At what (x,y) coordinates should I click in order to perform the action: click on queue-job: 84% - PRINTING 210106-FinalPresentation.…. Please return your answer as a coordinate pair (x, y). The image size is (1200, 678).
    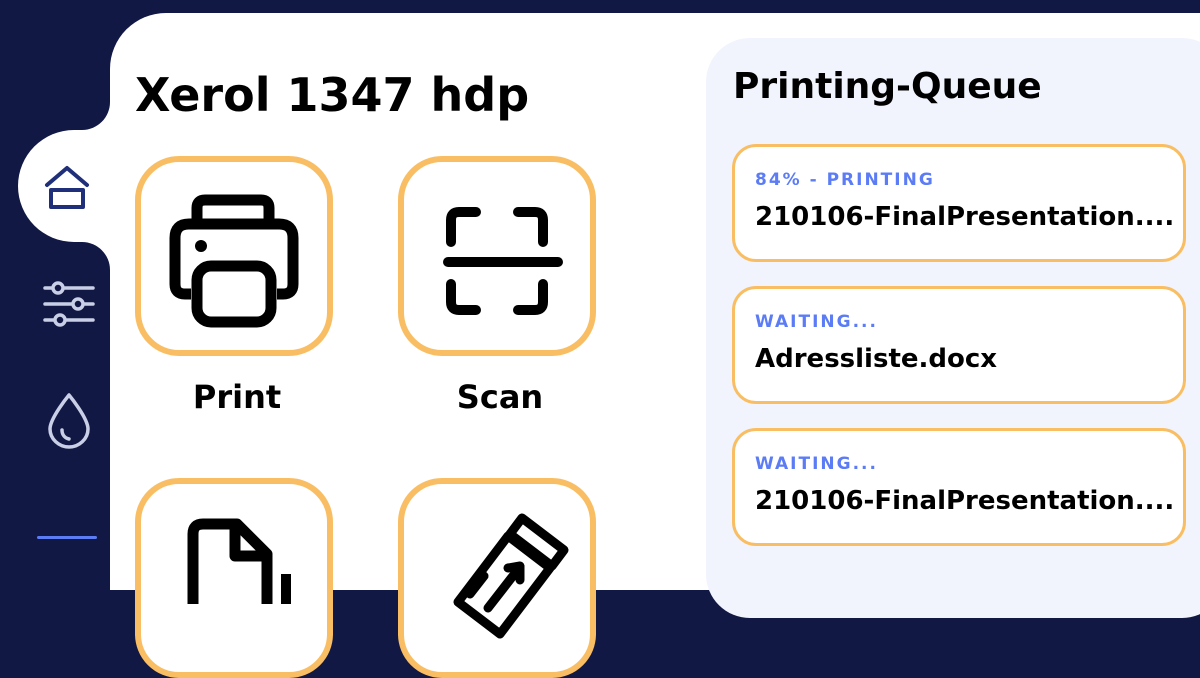
    Looking at the image, I should click on (959, 203).